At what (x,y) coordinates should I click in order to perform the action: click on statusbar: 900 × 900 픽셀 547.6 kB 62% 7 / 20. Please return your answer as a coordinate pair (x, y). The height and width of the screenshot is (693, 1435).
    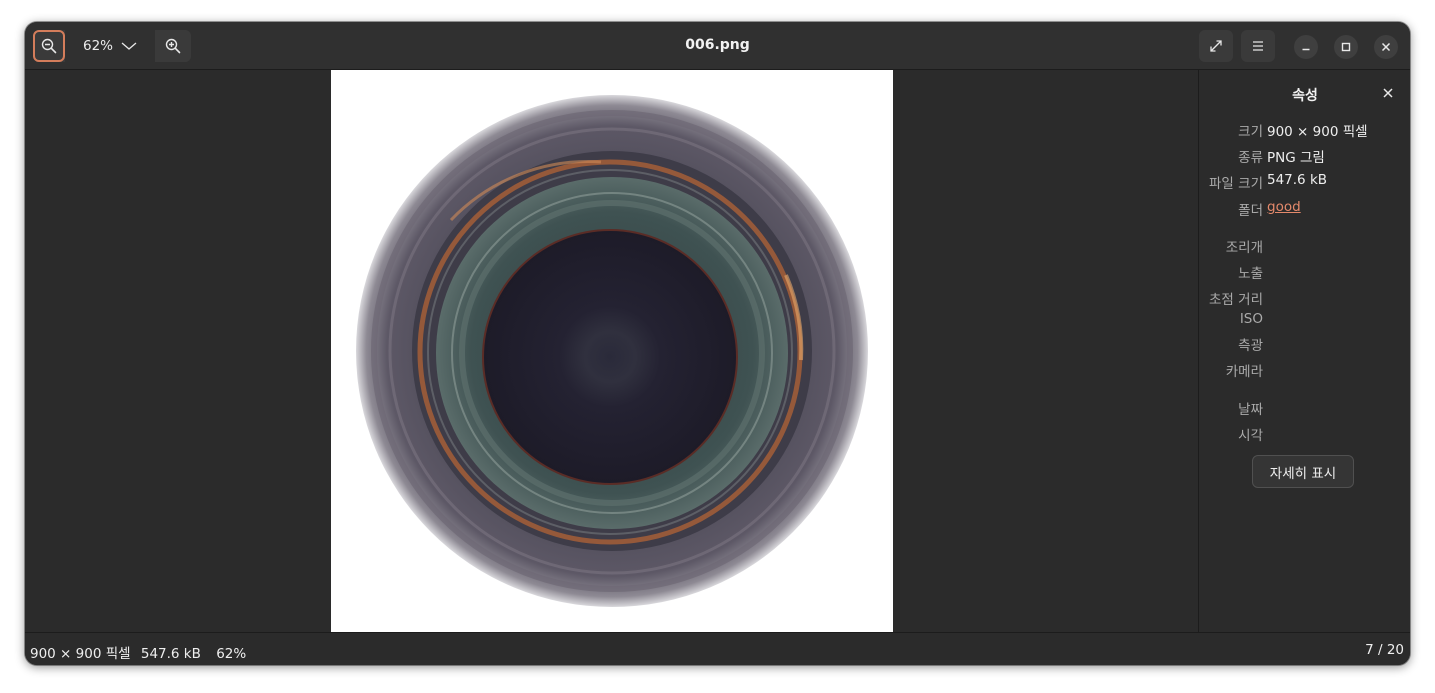
    Looking at the image, I should click on (717, 648).